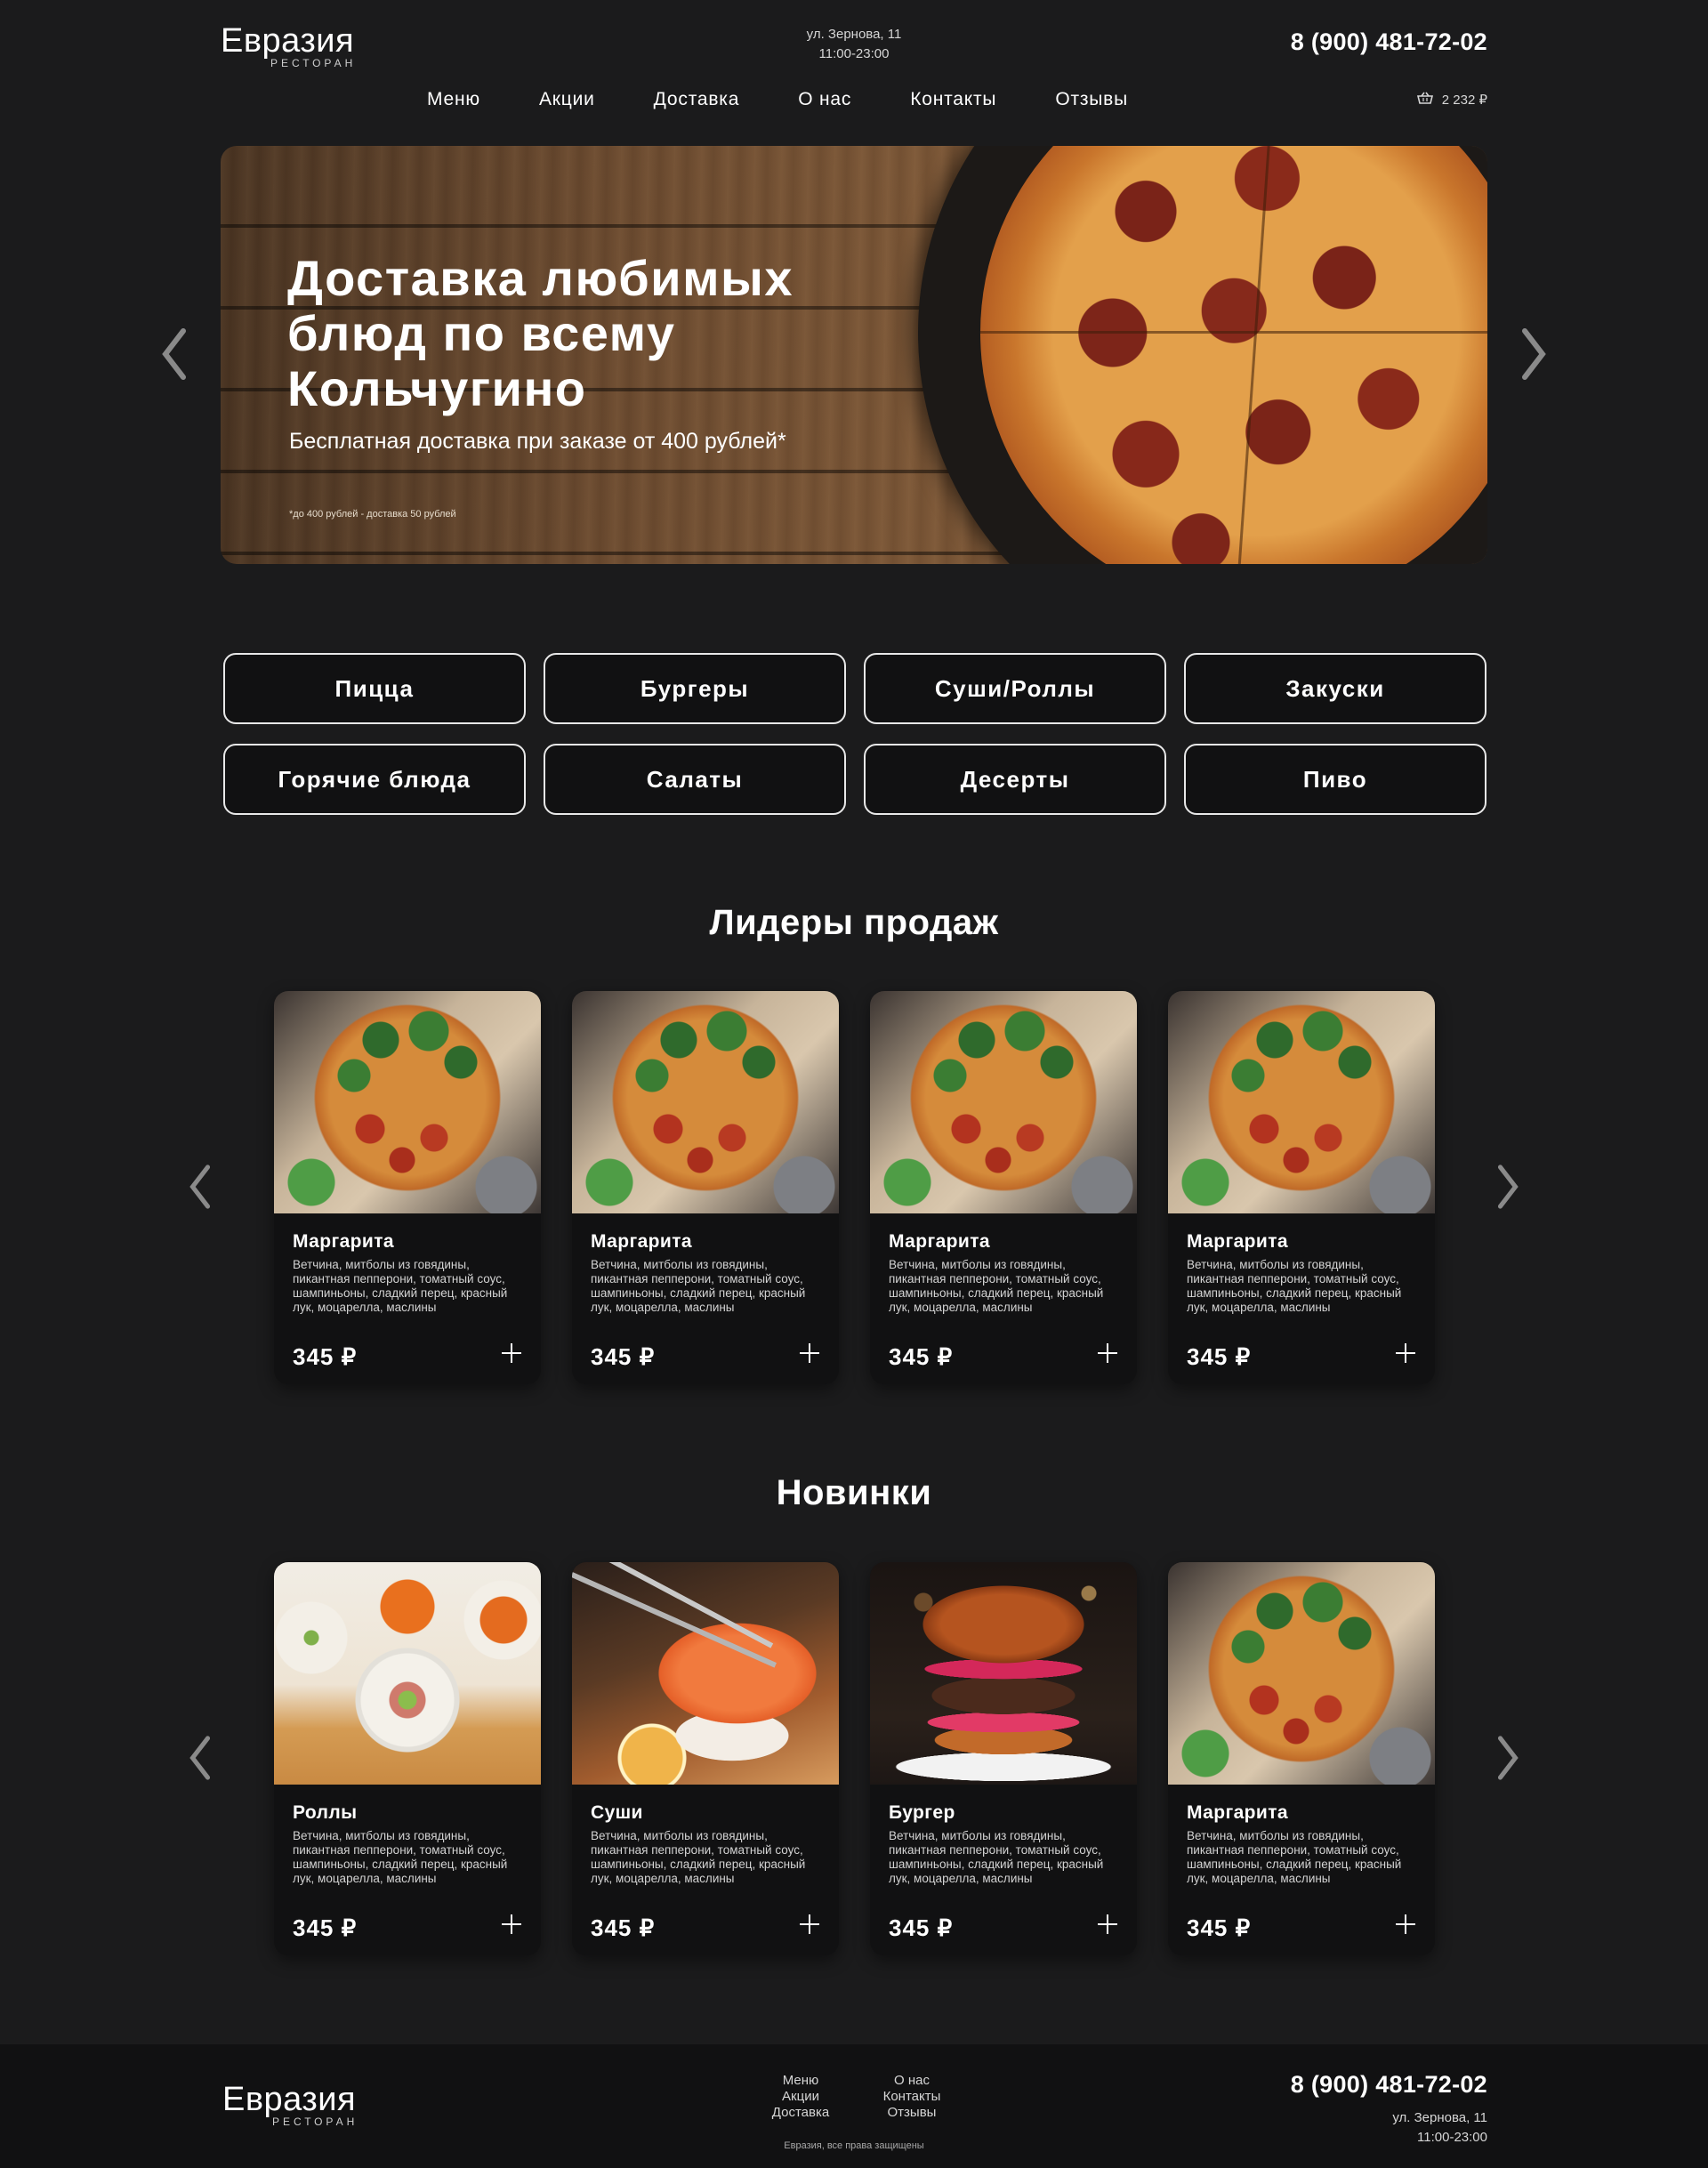  What do you see at coordinates (922, 1813) in the screenshot?
I see `product-name: Бургер` at bounding box center [922, 1813].